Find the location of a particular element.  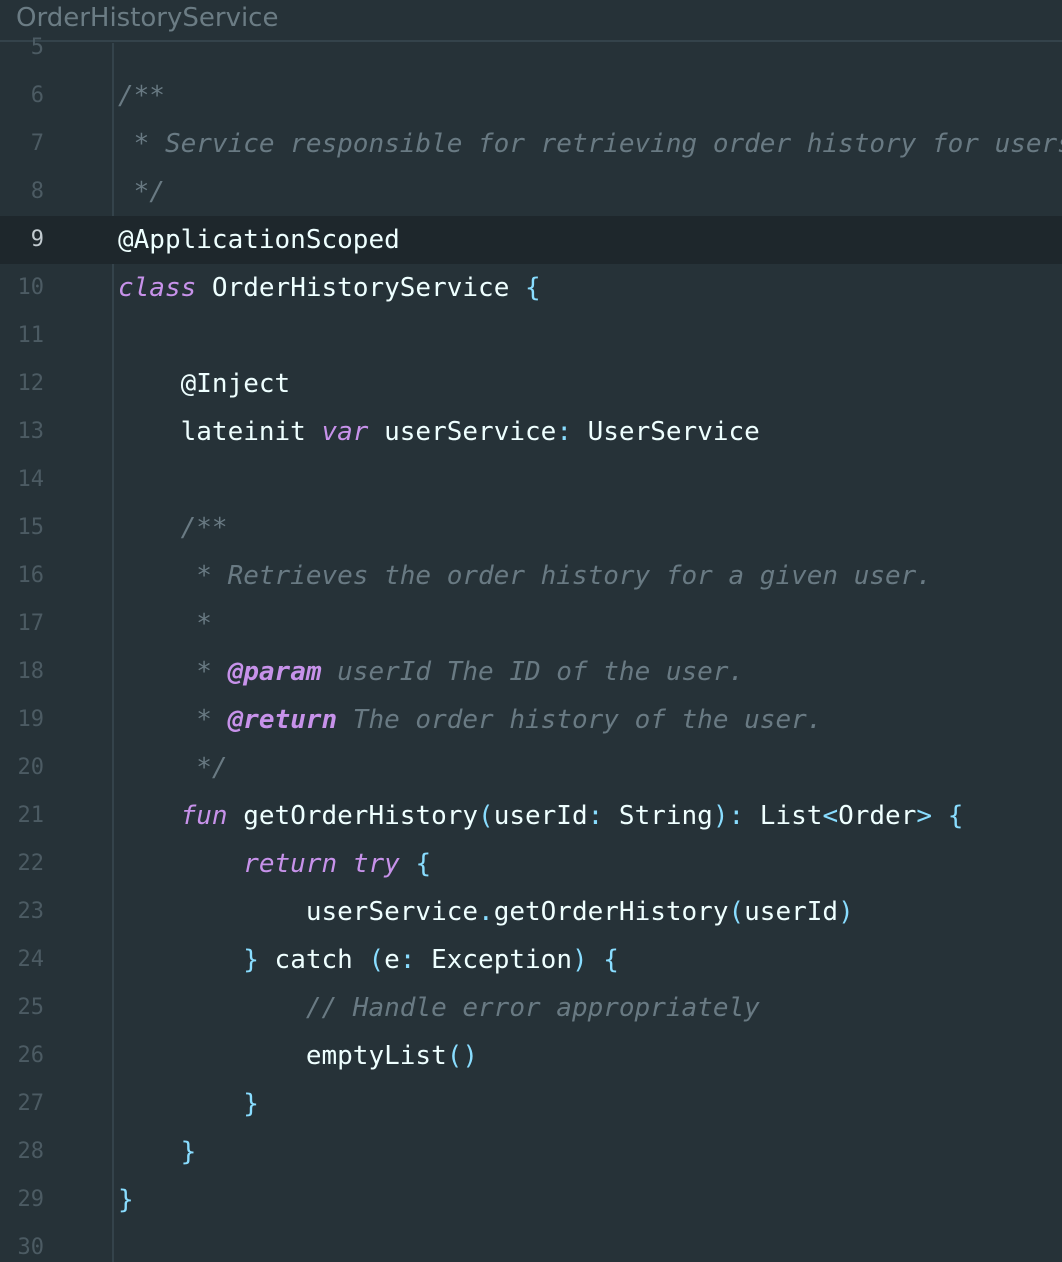

code-token: List is located at coordinates (783, 816).